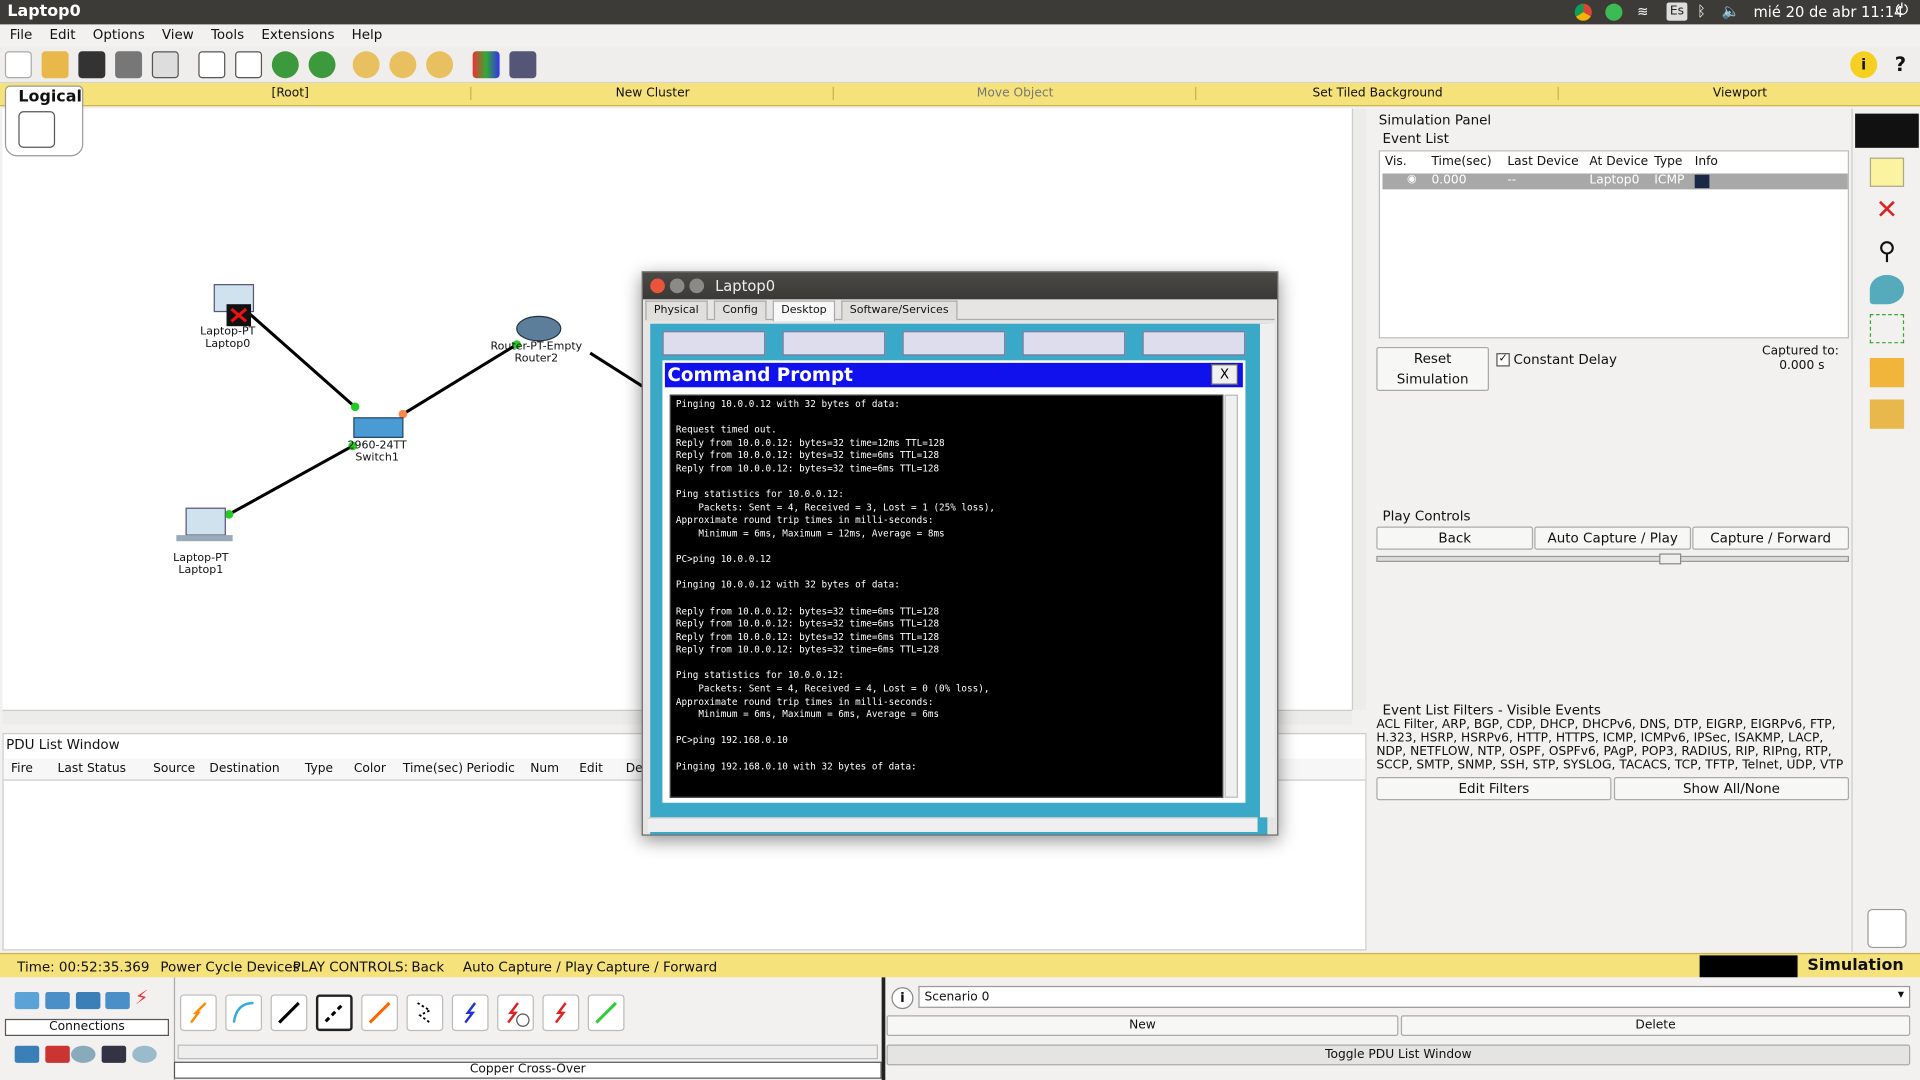 Image resolution: width=1920 pixels, height=1080 pixels. I want to click on menu-tools: Tools, so click(226, 33).